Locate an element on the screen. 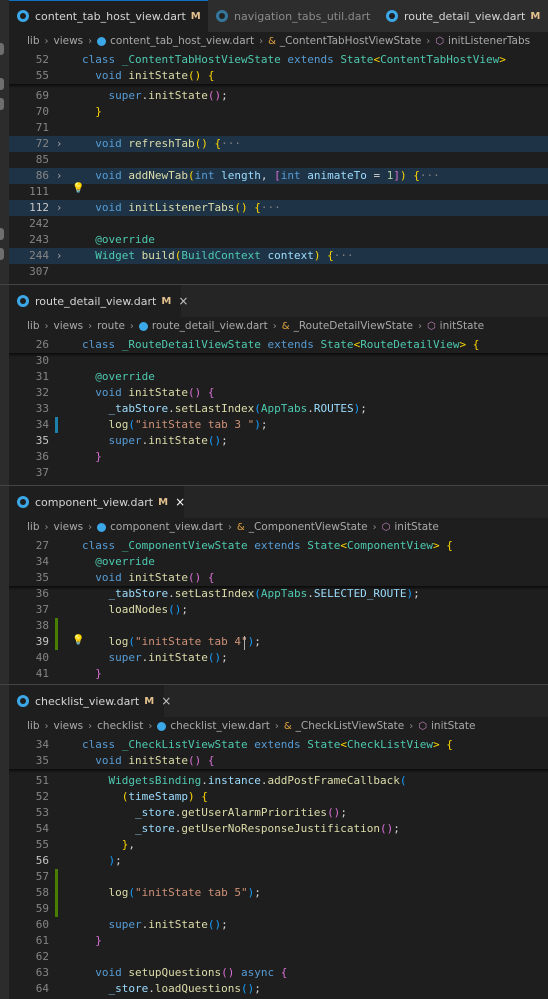 This screenshot has width=548, height=999. line-number: 61 is located at coordinates (42, 940).